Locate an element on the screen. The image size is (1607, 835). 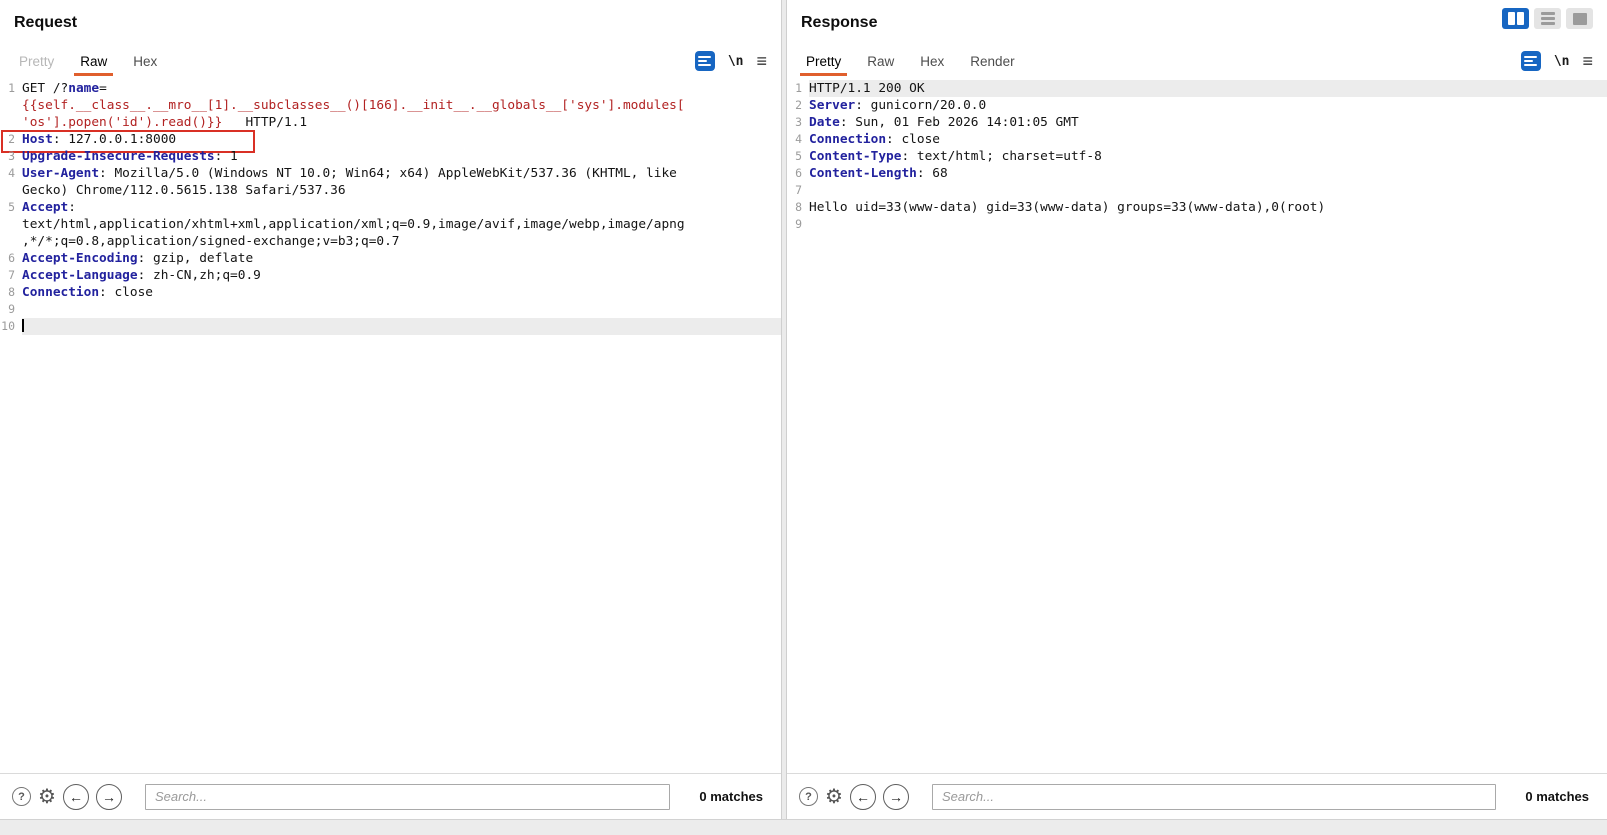
editor-line: 8 Connection: close is located at coordinates (390, 292).